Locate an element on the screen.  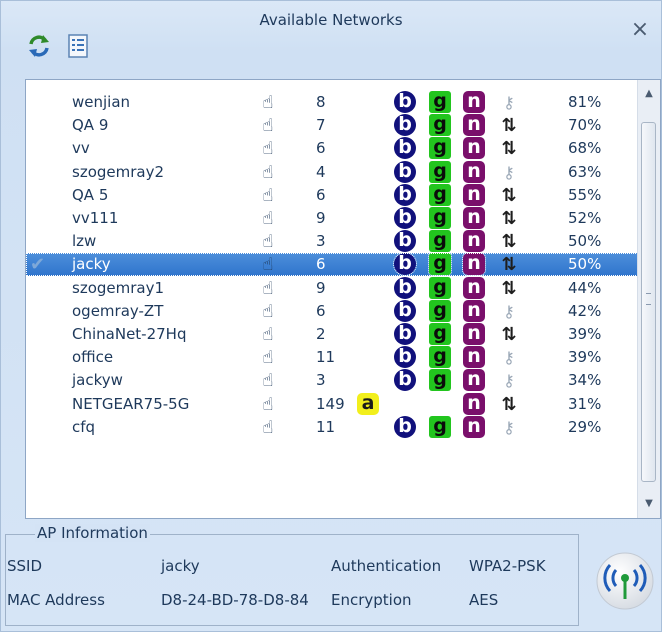
ap-ssid-label: SSID is located at coordinates (25, 566).